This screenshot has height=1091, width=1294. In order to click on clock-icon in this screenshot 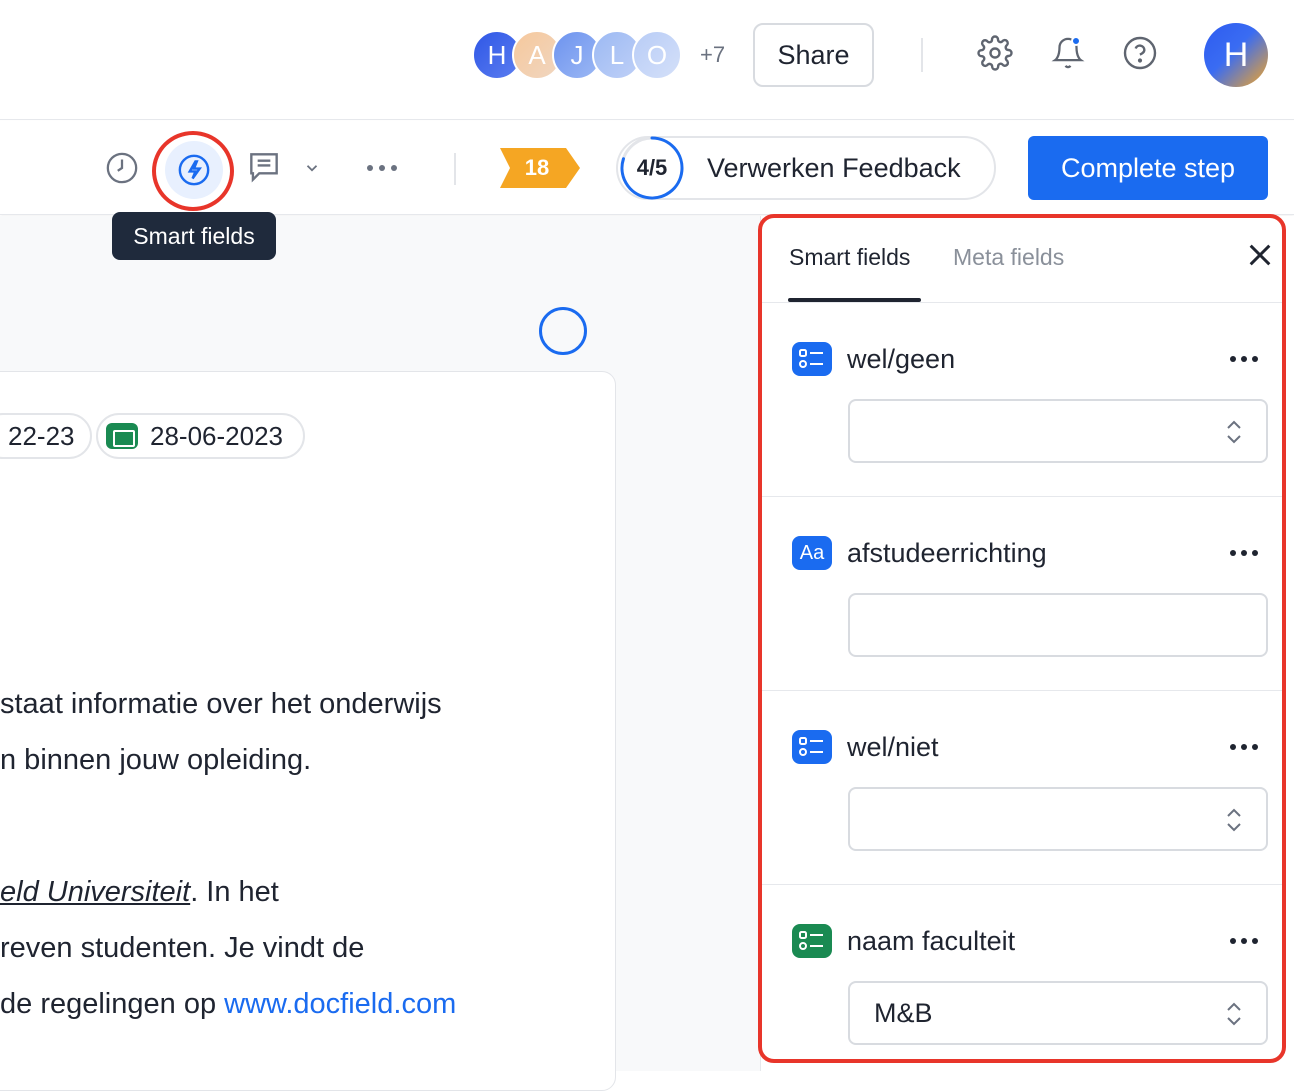, I will do `click(122, 168)`.